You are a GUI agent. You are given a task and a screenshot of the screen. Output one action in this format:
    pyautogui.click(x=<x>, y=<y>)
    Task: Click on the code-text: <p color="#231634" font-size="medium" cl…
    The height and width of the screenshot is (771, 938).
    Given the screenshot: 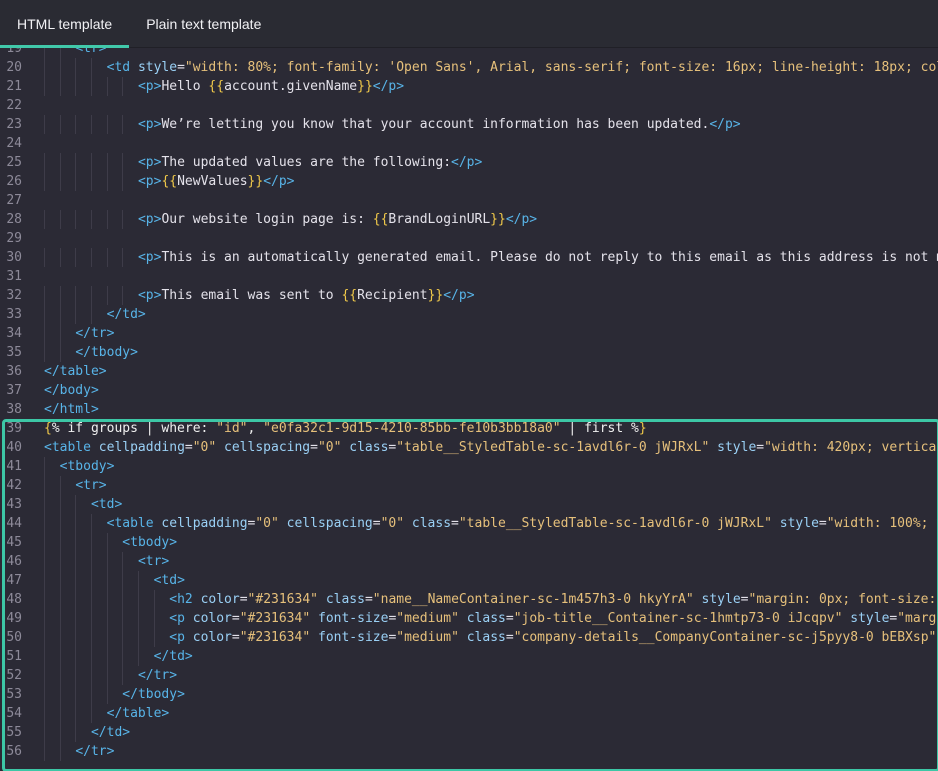 What is the action you would take?
    pyautogui.click(x=553, y=618)
    